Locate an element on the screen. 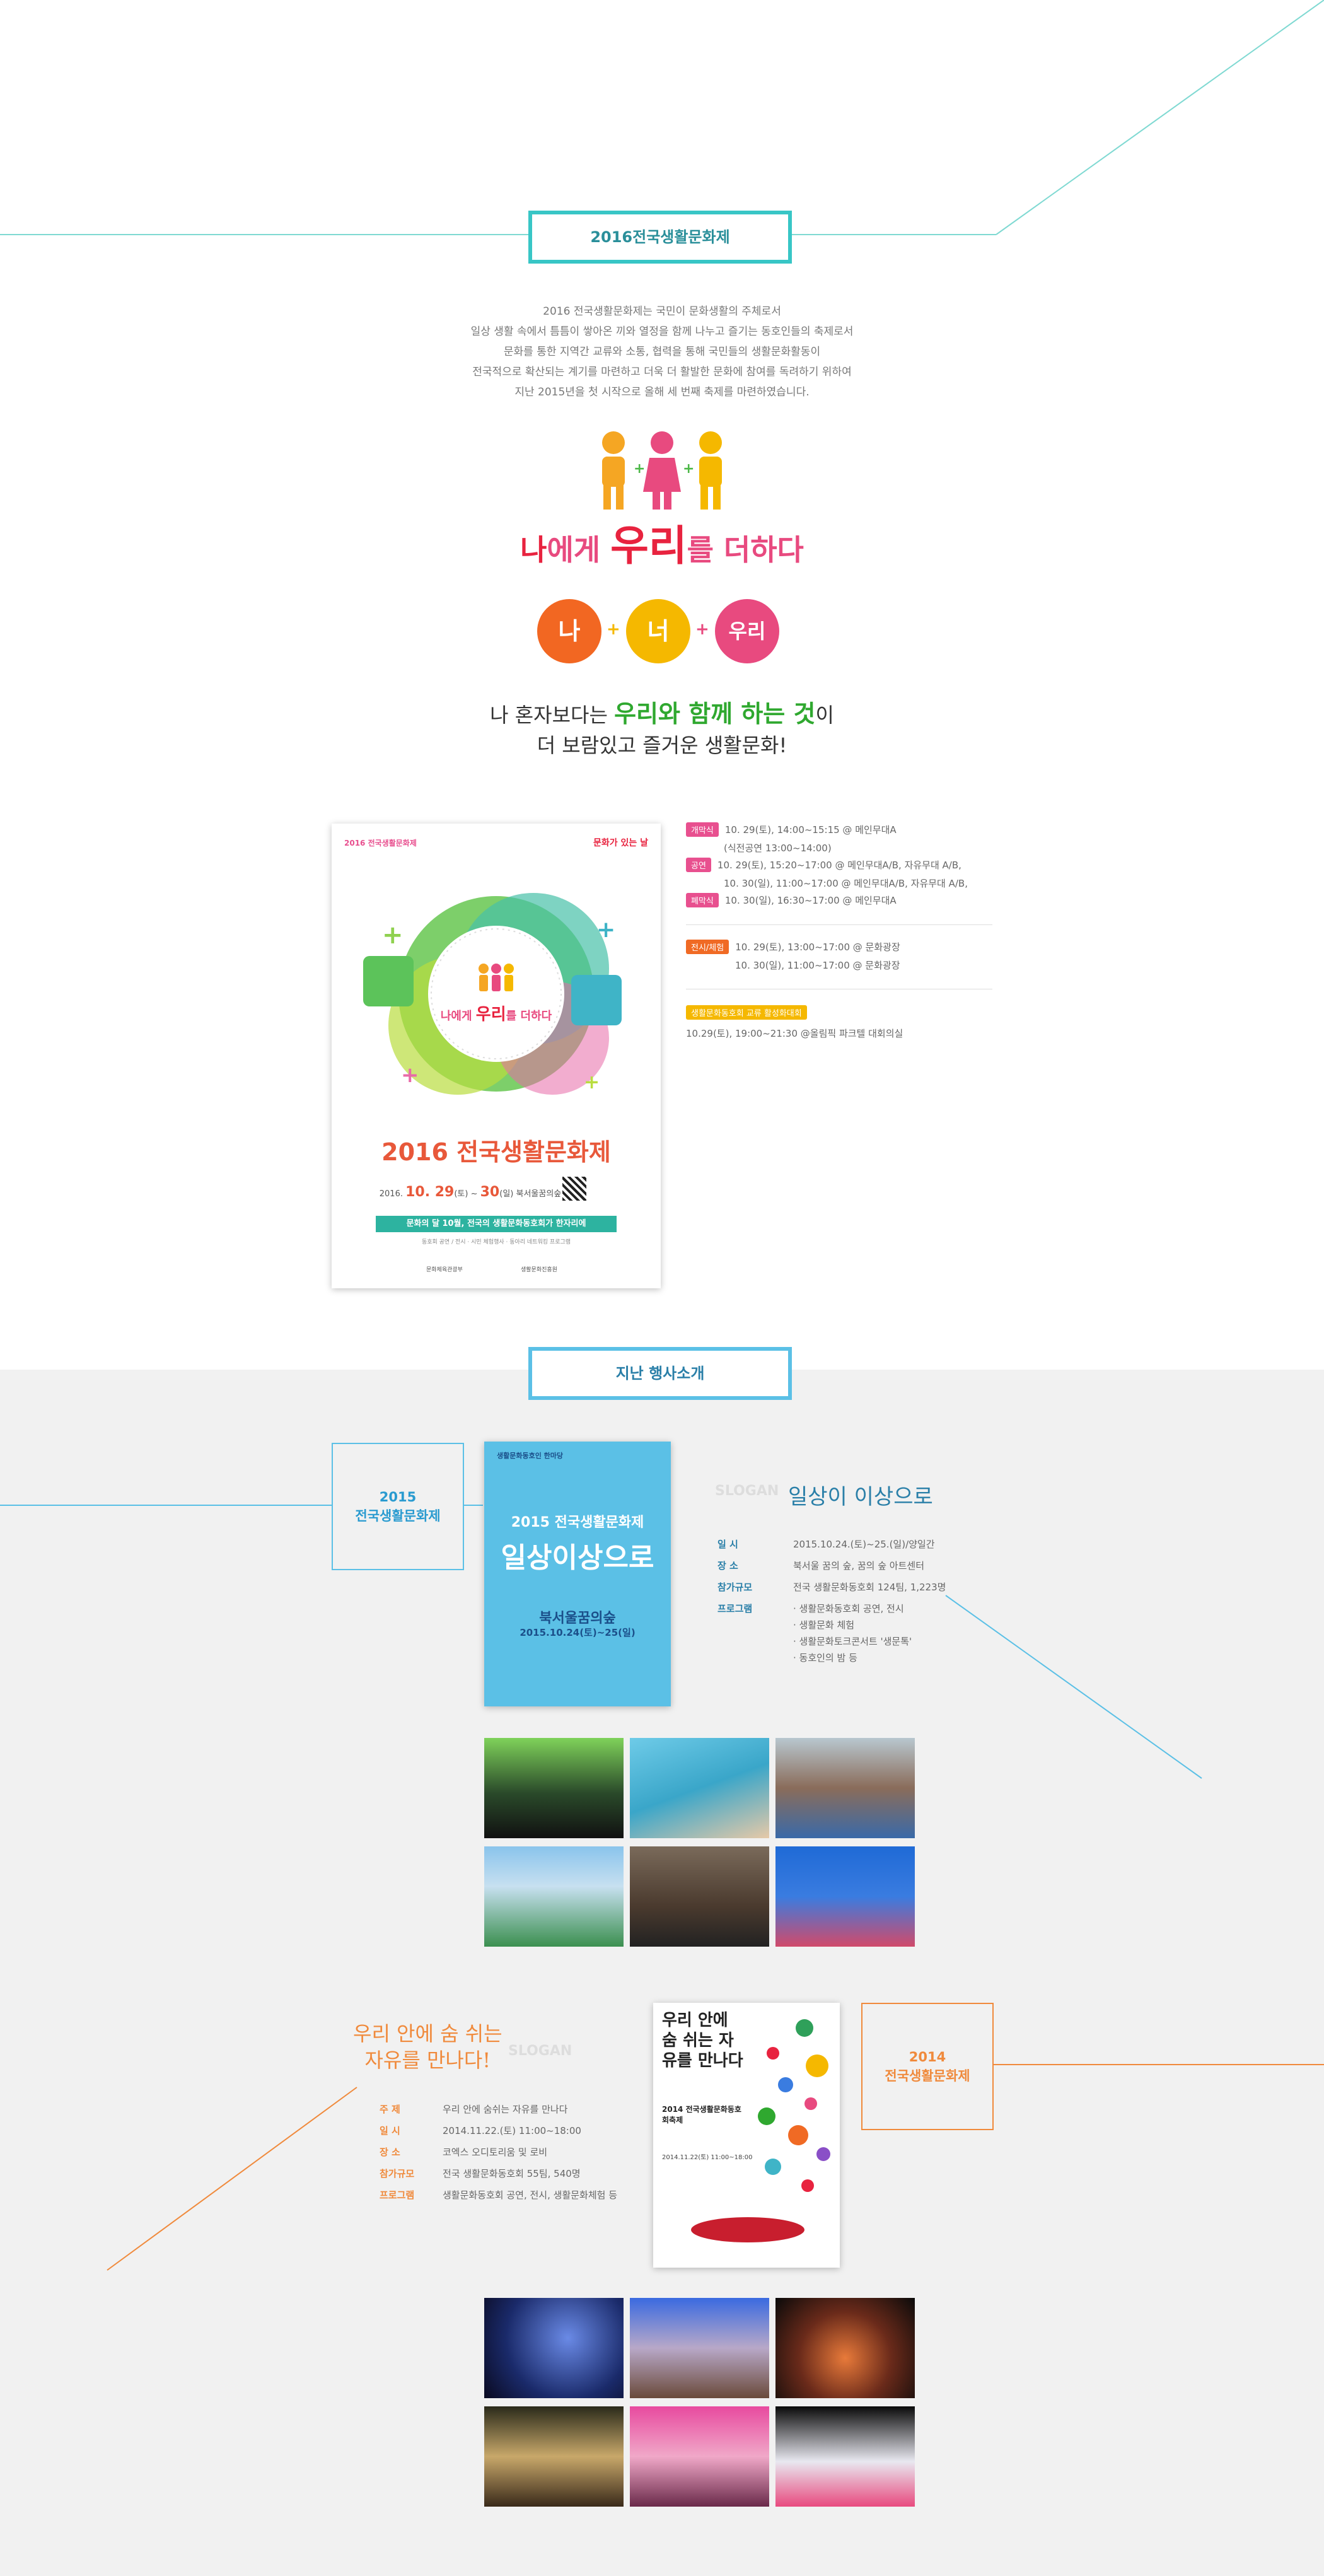  schedule-line-sub: (식전공연 13:00~14:00) is located at coordinates (778, 848).